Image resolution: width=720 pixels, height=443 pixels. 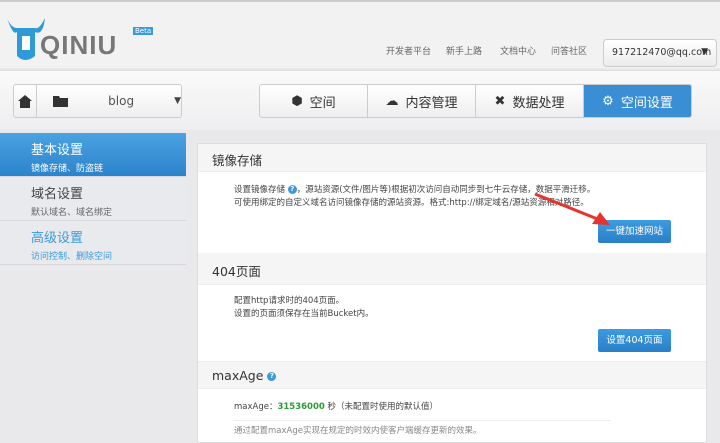 I want to click on sidebar-item-advanced: 高级设置访问控制、删除空间, so click(x=93, y=243).